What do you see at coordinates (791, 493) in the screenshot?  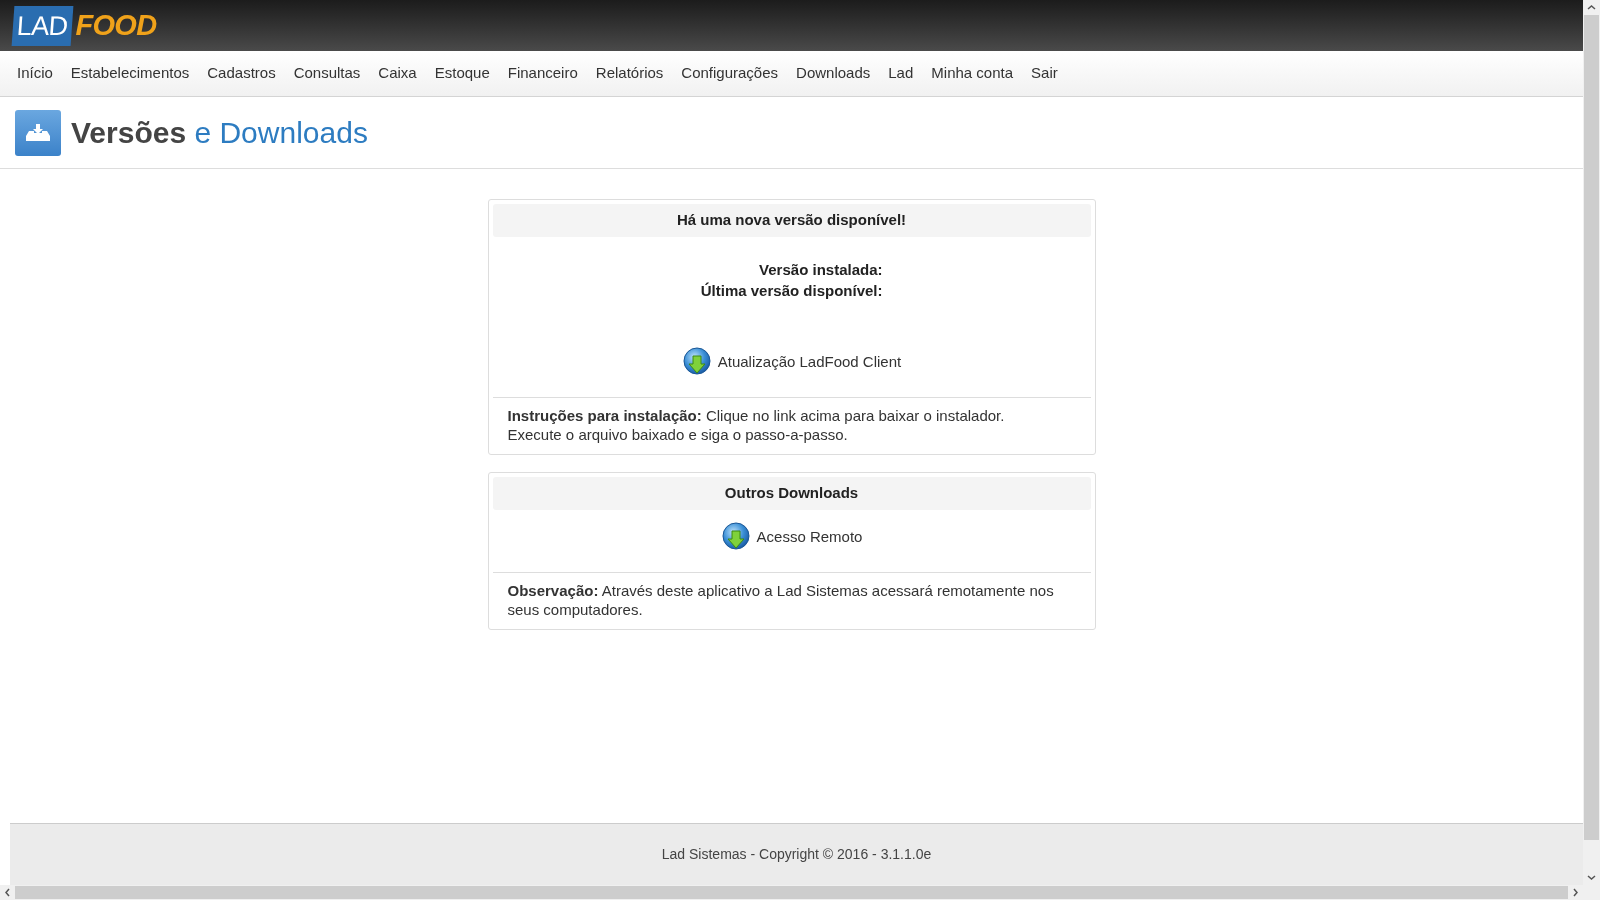 I see `card-title: Outros Downloads` at bounding box center [791, 493].